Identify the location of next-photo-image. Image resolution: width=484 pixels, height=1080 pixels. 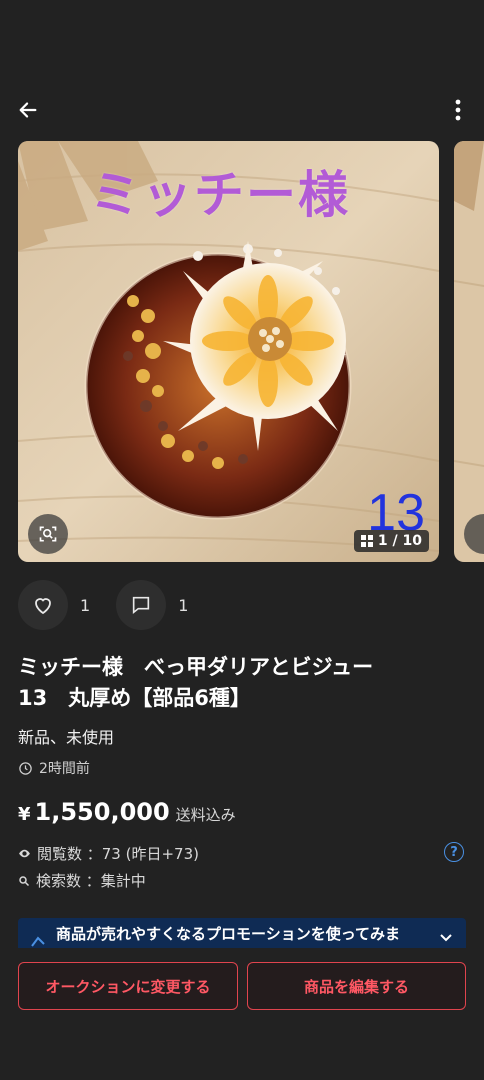
(469, 351).